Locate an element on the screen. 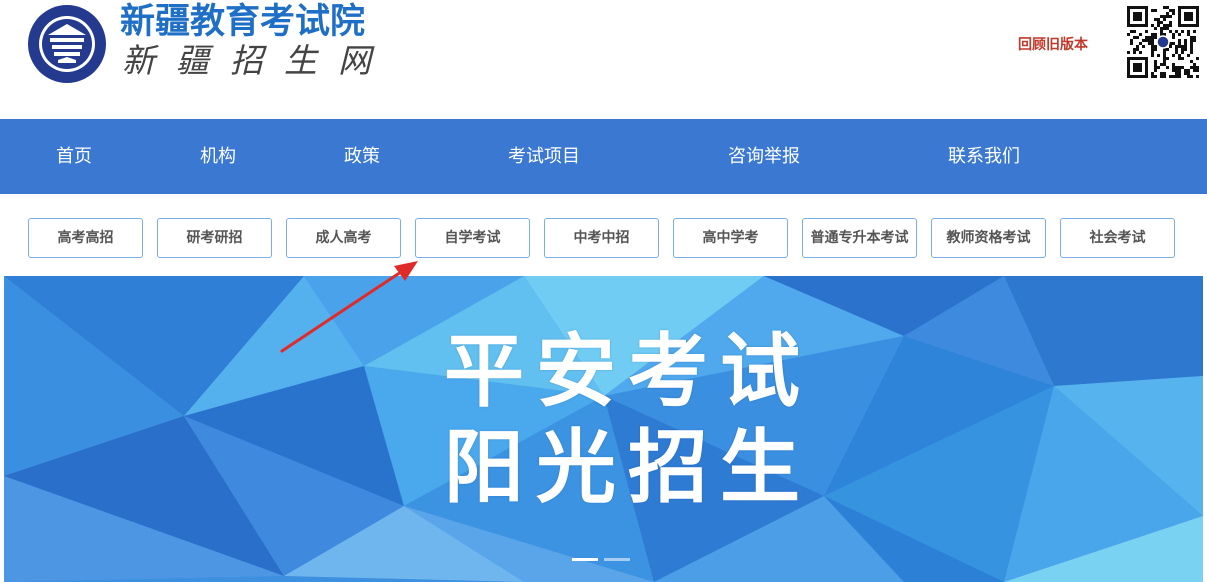 Image resolution: width=1207 pixels, height=582 pixels. subnav-self-study-button: 自学考试 is located at coordinates (472, 238).